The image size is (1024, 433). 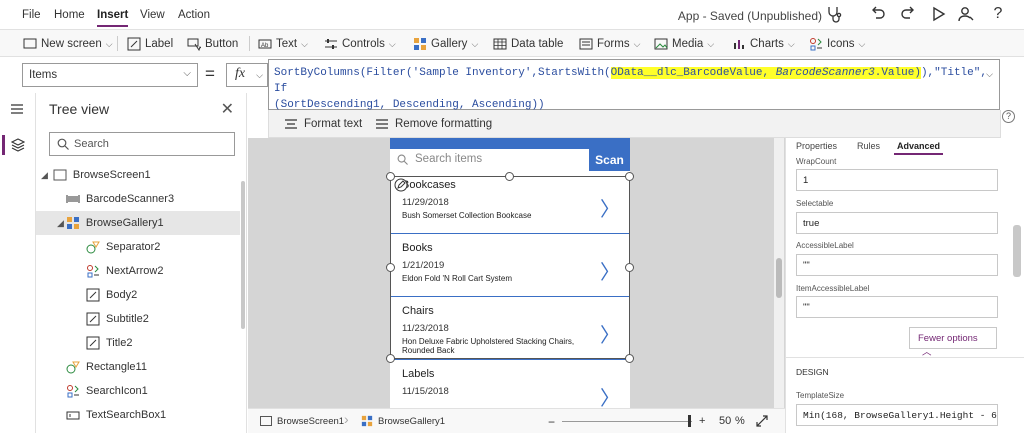 I want to click on menu-insert: Insert, so click(x=113, y=18).